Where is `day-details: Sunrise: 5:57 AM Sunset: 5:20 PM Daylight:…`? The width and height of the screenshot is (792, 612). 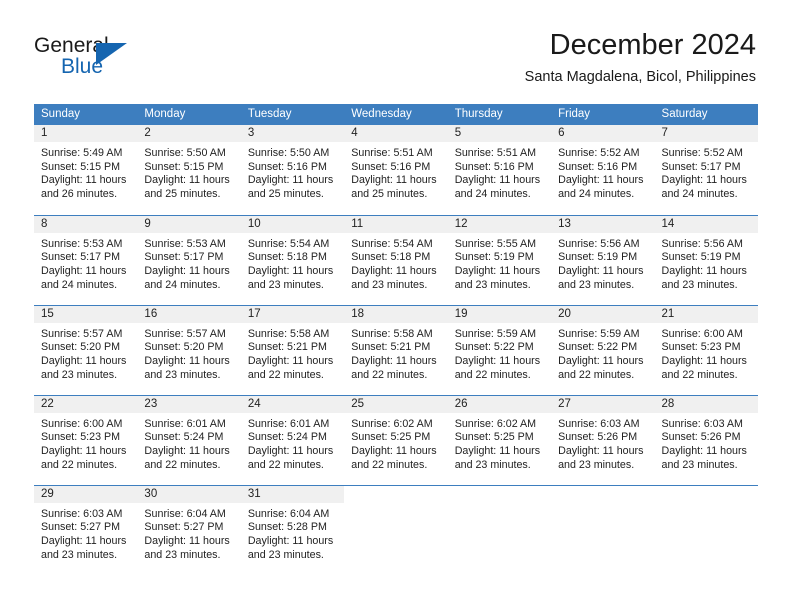 day-details: Sunrise: 5:57 AM Sunset: 5:20 PM Daylight:… is located at coordinates (188, 353).